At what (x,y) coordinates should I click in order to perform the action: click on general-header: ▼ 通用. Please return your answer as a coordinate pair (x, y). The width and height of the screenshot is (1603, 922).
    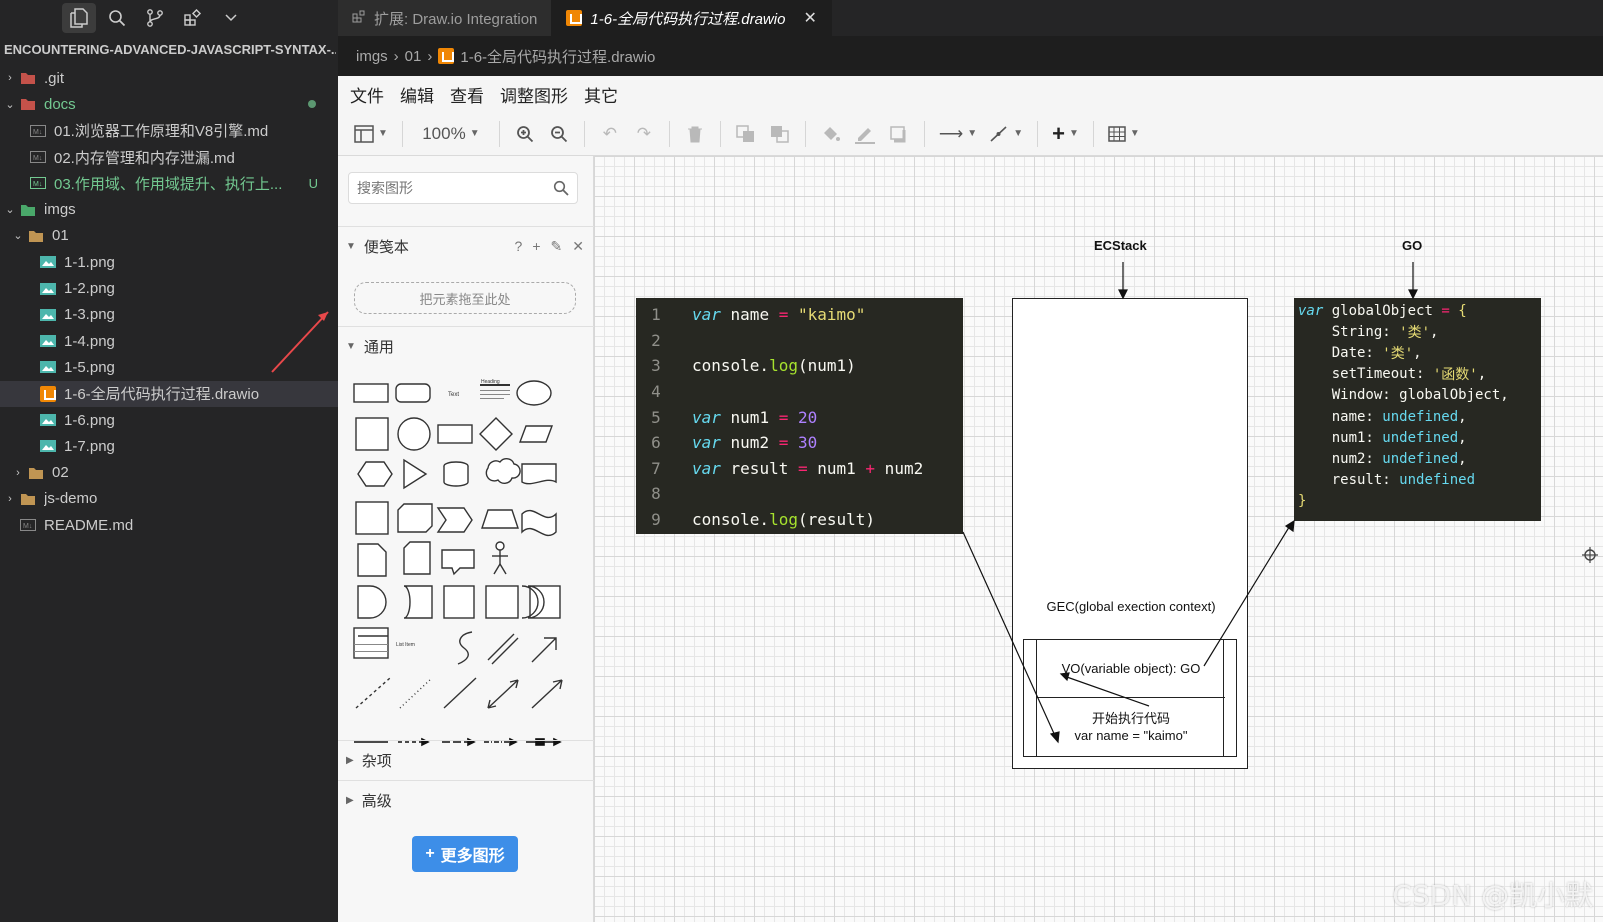
    Looking at the image, I should click on (466, 346).